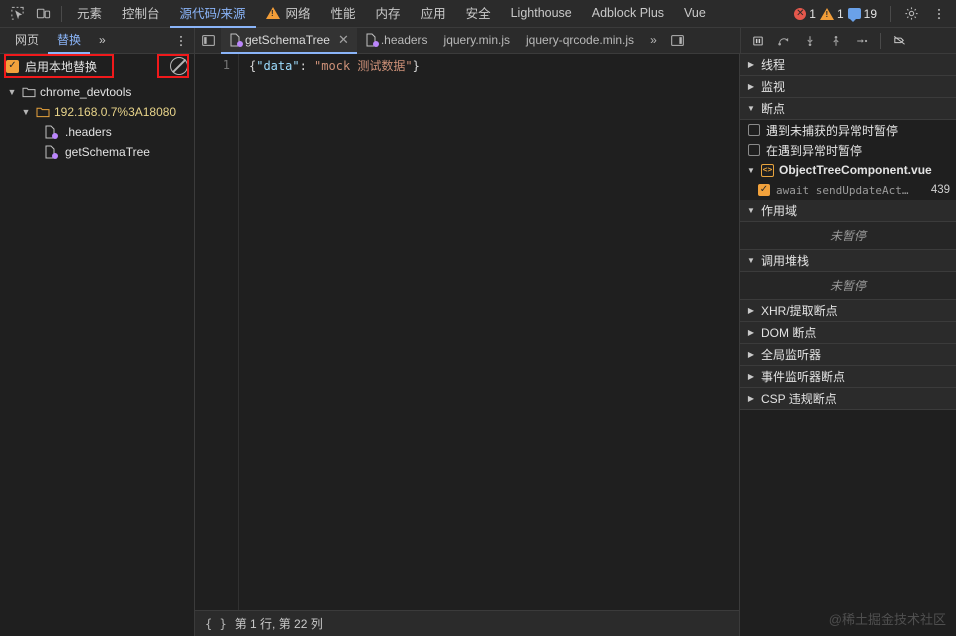  What do you see at coordinates (695, 14) in the screenshot?
I see `tab-vue: Vue` at bounding box center [695, 14].